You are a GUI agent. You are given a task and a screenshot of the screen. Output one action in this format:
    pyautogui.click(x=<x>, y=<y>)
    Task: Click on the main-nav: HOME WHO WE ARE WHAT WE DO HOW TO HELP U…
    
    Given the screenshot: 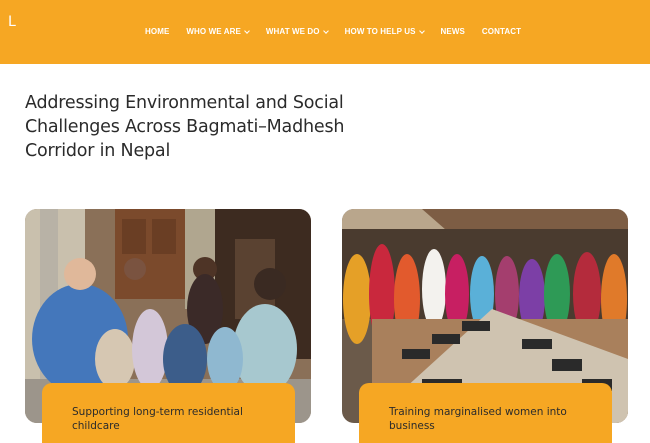 What is the action you would take?
    pyautogui.click(x=341, y=31)
    